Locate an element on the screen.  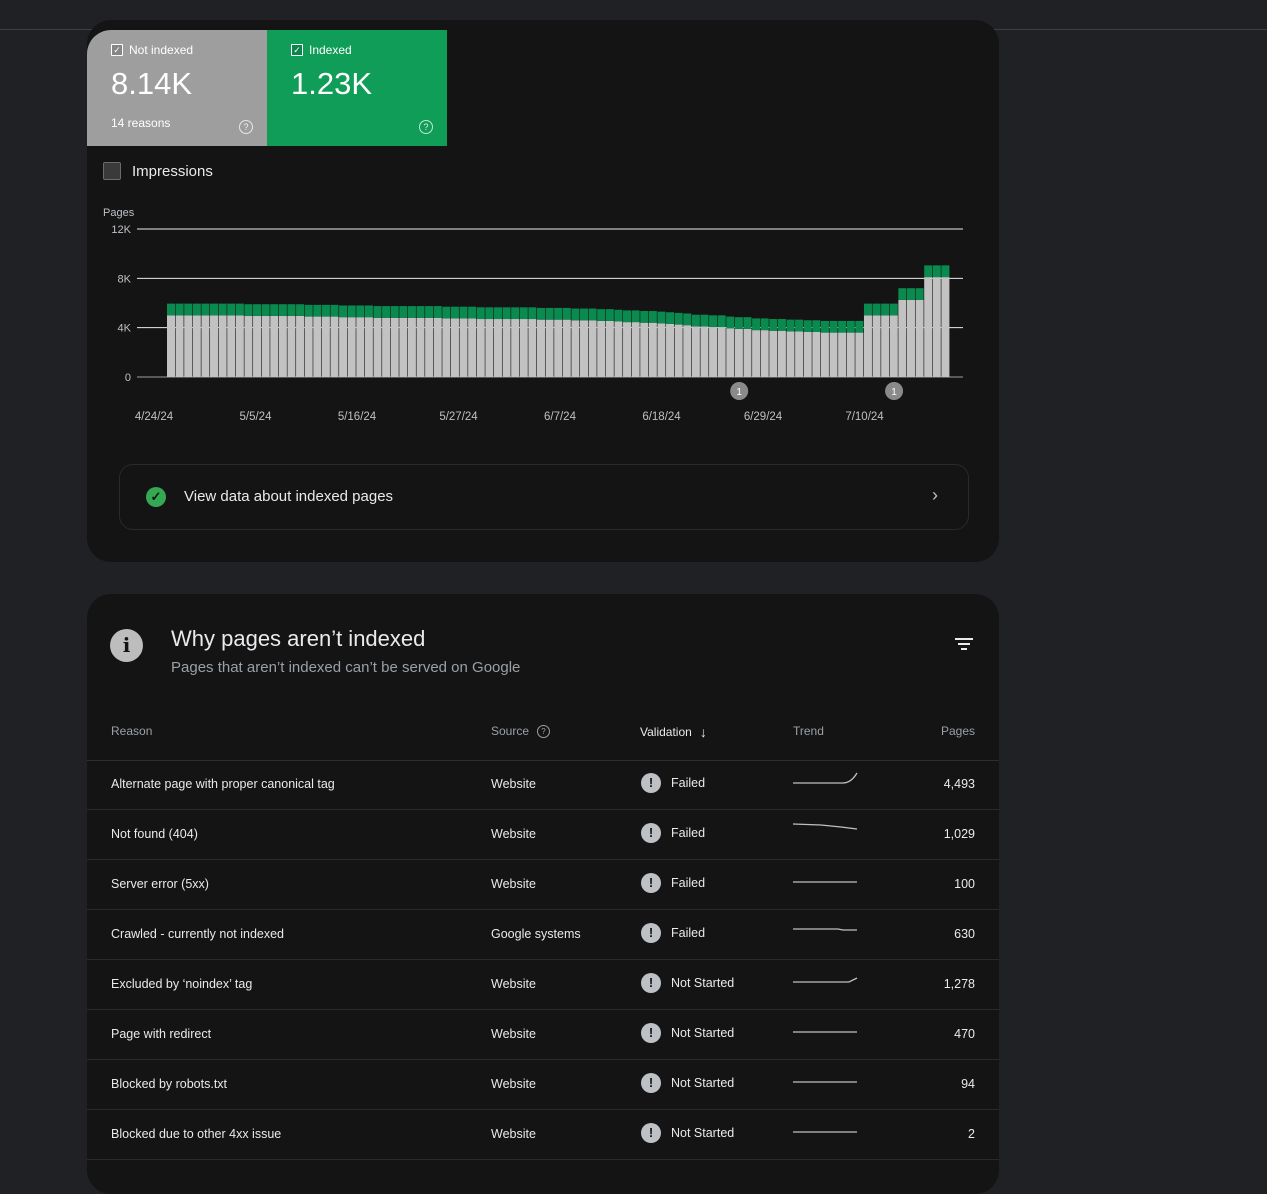
source-cell: Google systems is located at coordinates (536, 934).